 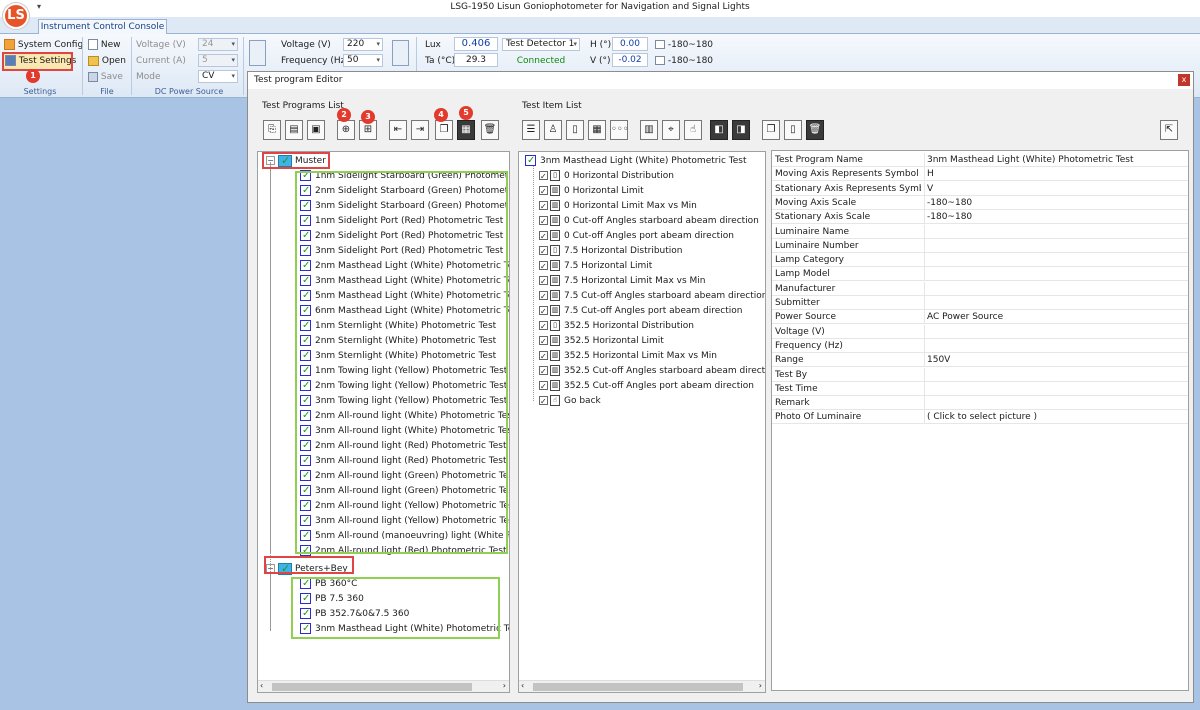 I want to click on root-checkbox, so click(x=530, y=161).